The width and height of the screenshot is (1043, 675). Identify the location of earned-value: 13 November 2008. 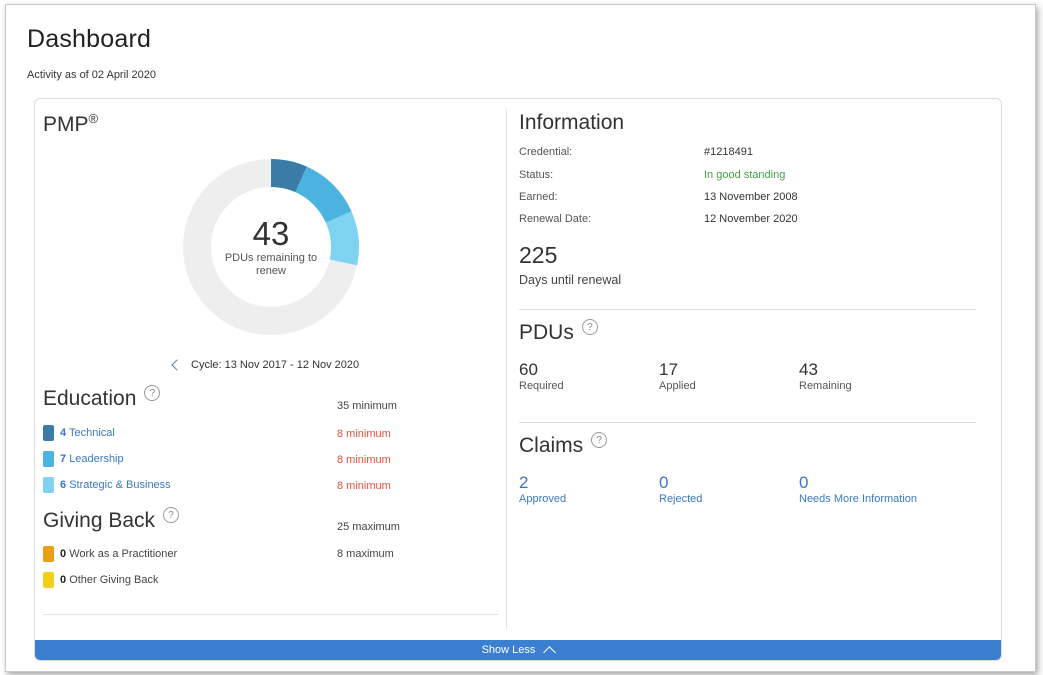
(751, 197).